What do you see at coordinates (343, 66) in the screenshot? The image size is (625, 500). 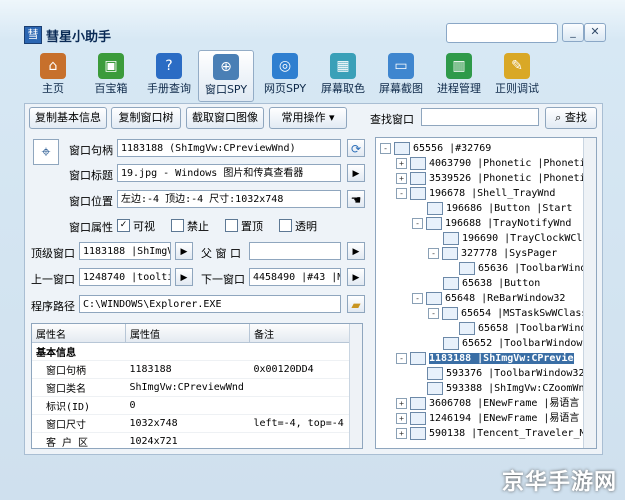 I see `color-picker-icon: ▦` at bounding box center [343, 66].